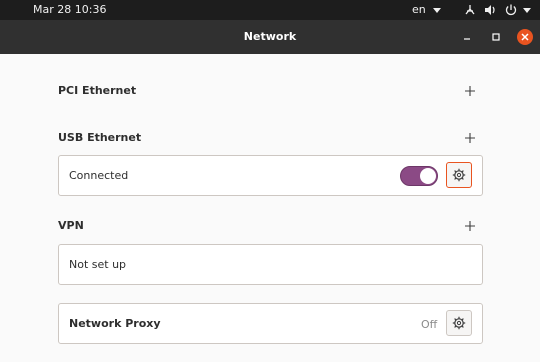  What do you see at coordinates (270, 175) in the screenshot?
I see `usb-ethernet-row: Connected` at bounding box center [270, 175].